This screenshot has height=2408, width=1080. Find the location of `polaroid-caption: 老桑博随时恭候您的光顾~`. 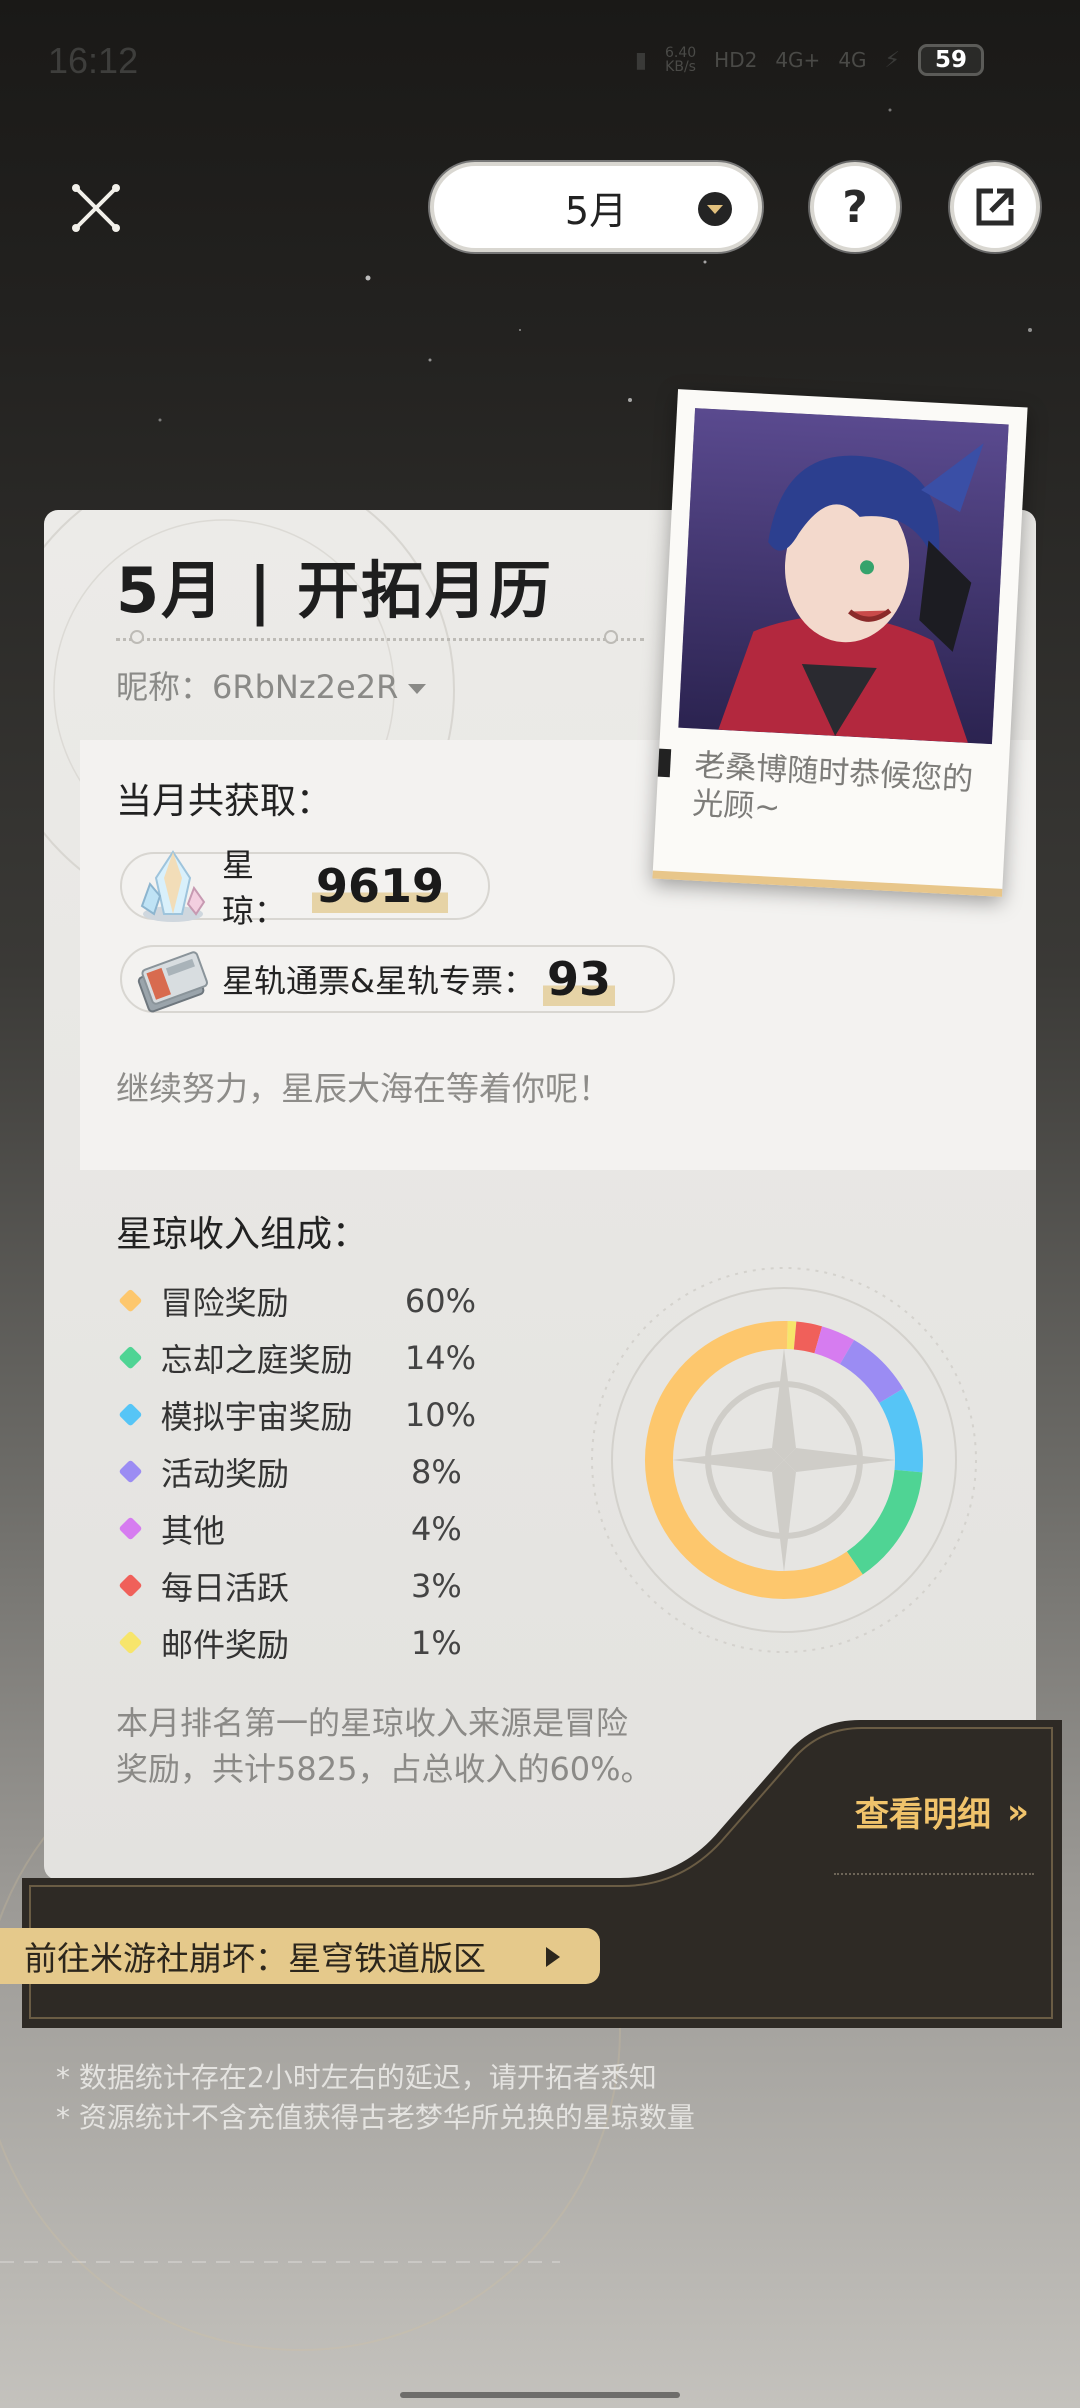

polaroid-caption: 老桑博随时恭候您的光顾~ is located at coordinates (832, 787).